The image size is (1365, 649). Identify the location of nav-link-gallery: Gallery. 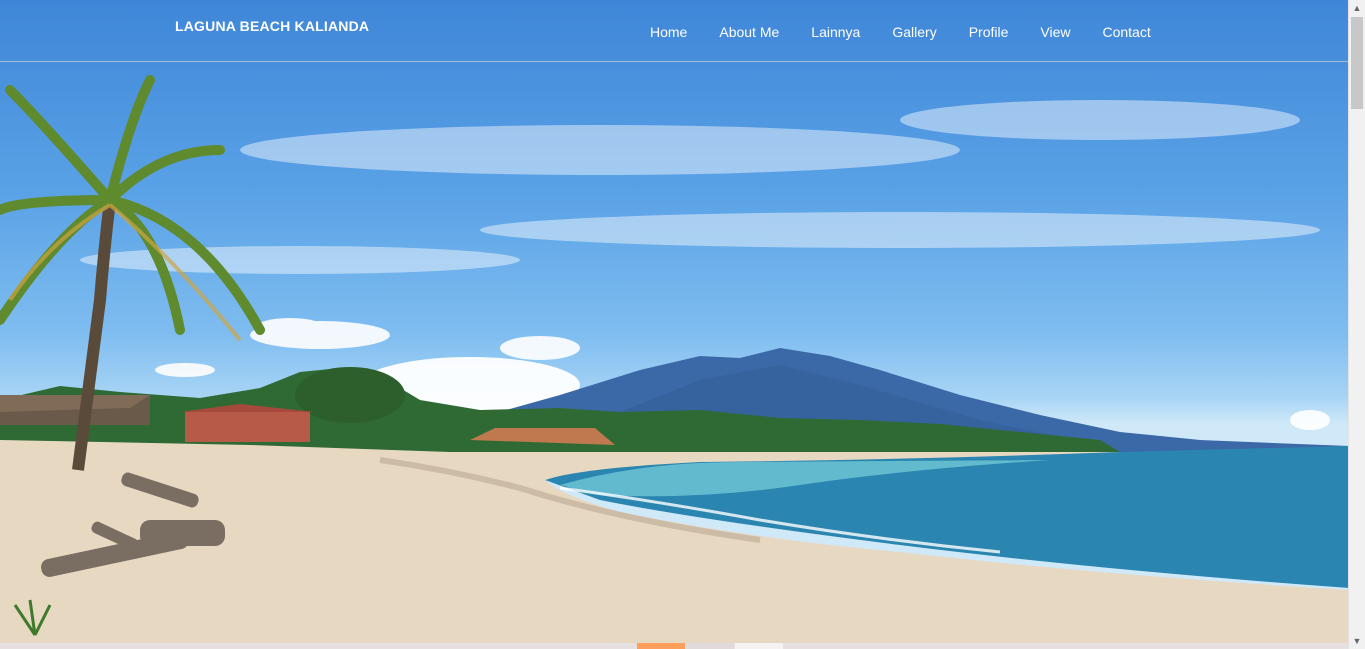
(914, 32).